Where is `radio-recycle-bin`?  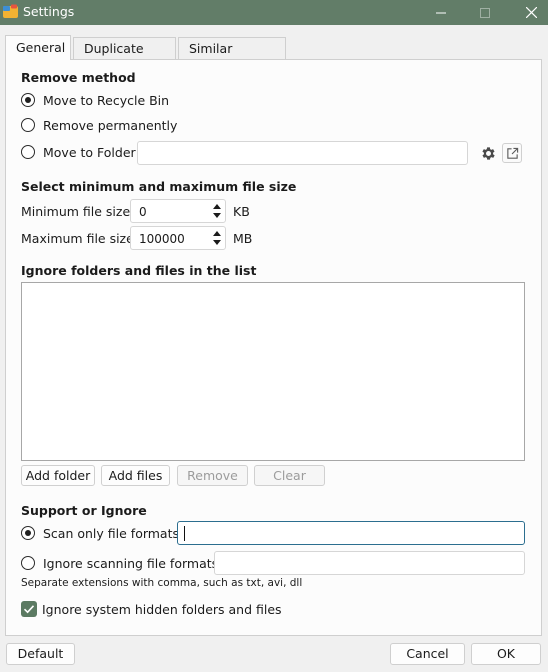
radio-recycle-bin is located at coordinates (28, 100).